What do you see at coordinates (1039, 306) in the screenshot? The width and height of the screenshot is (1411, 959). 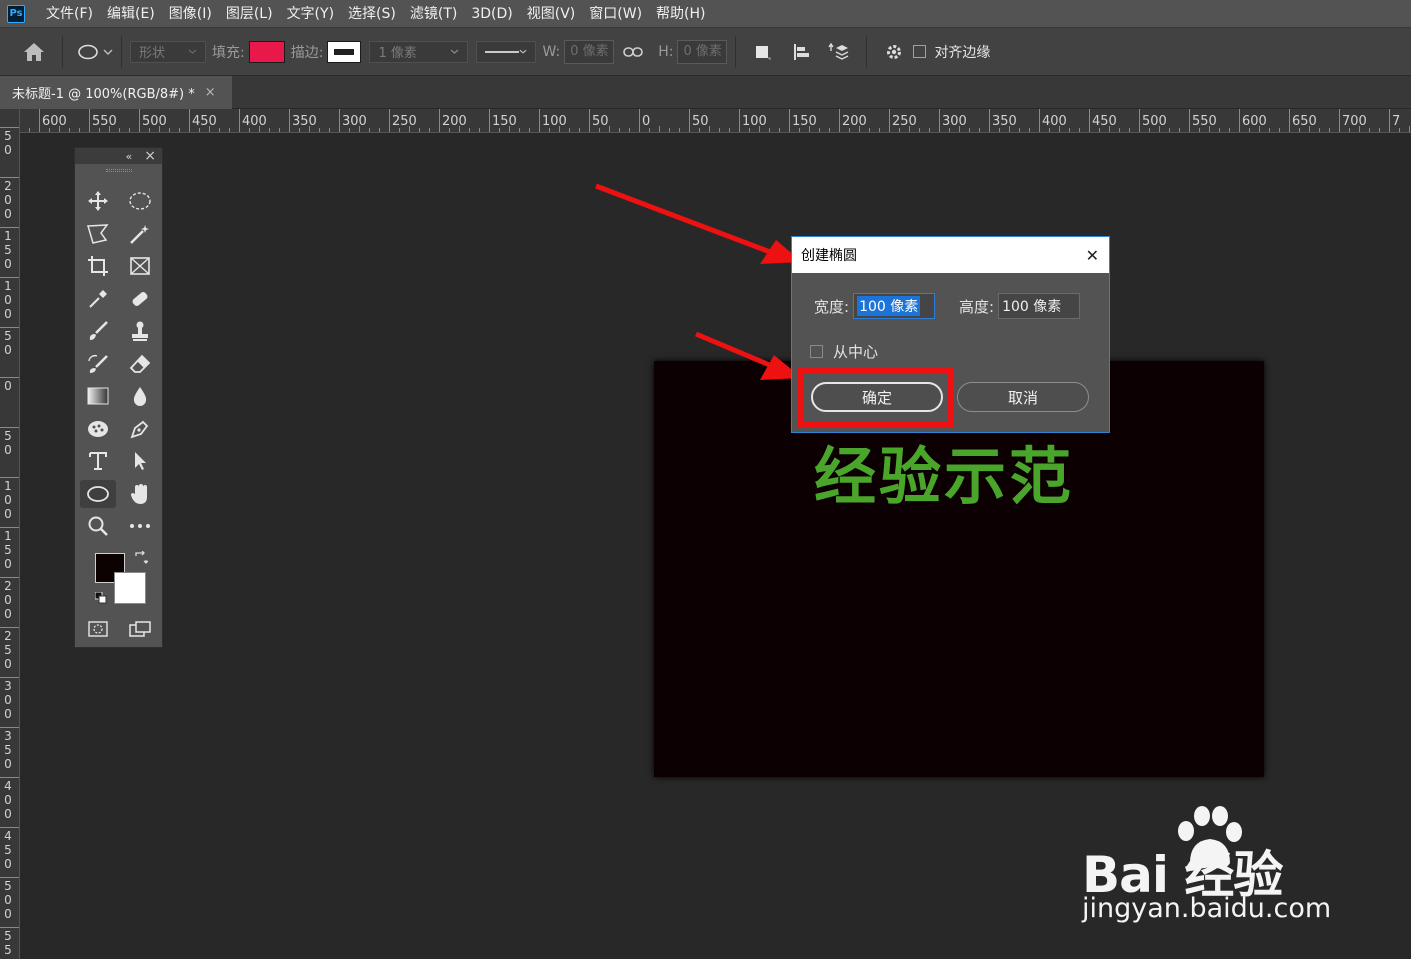 I see `height-input: 100 像素` at bounding box center [1039, 306].